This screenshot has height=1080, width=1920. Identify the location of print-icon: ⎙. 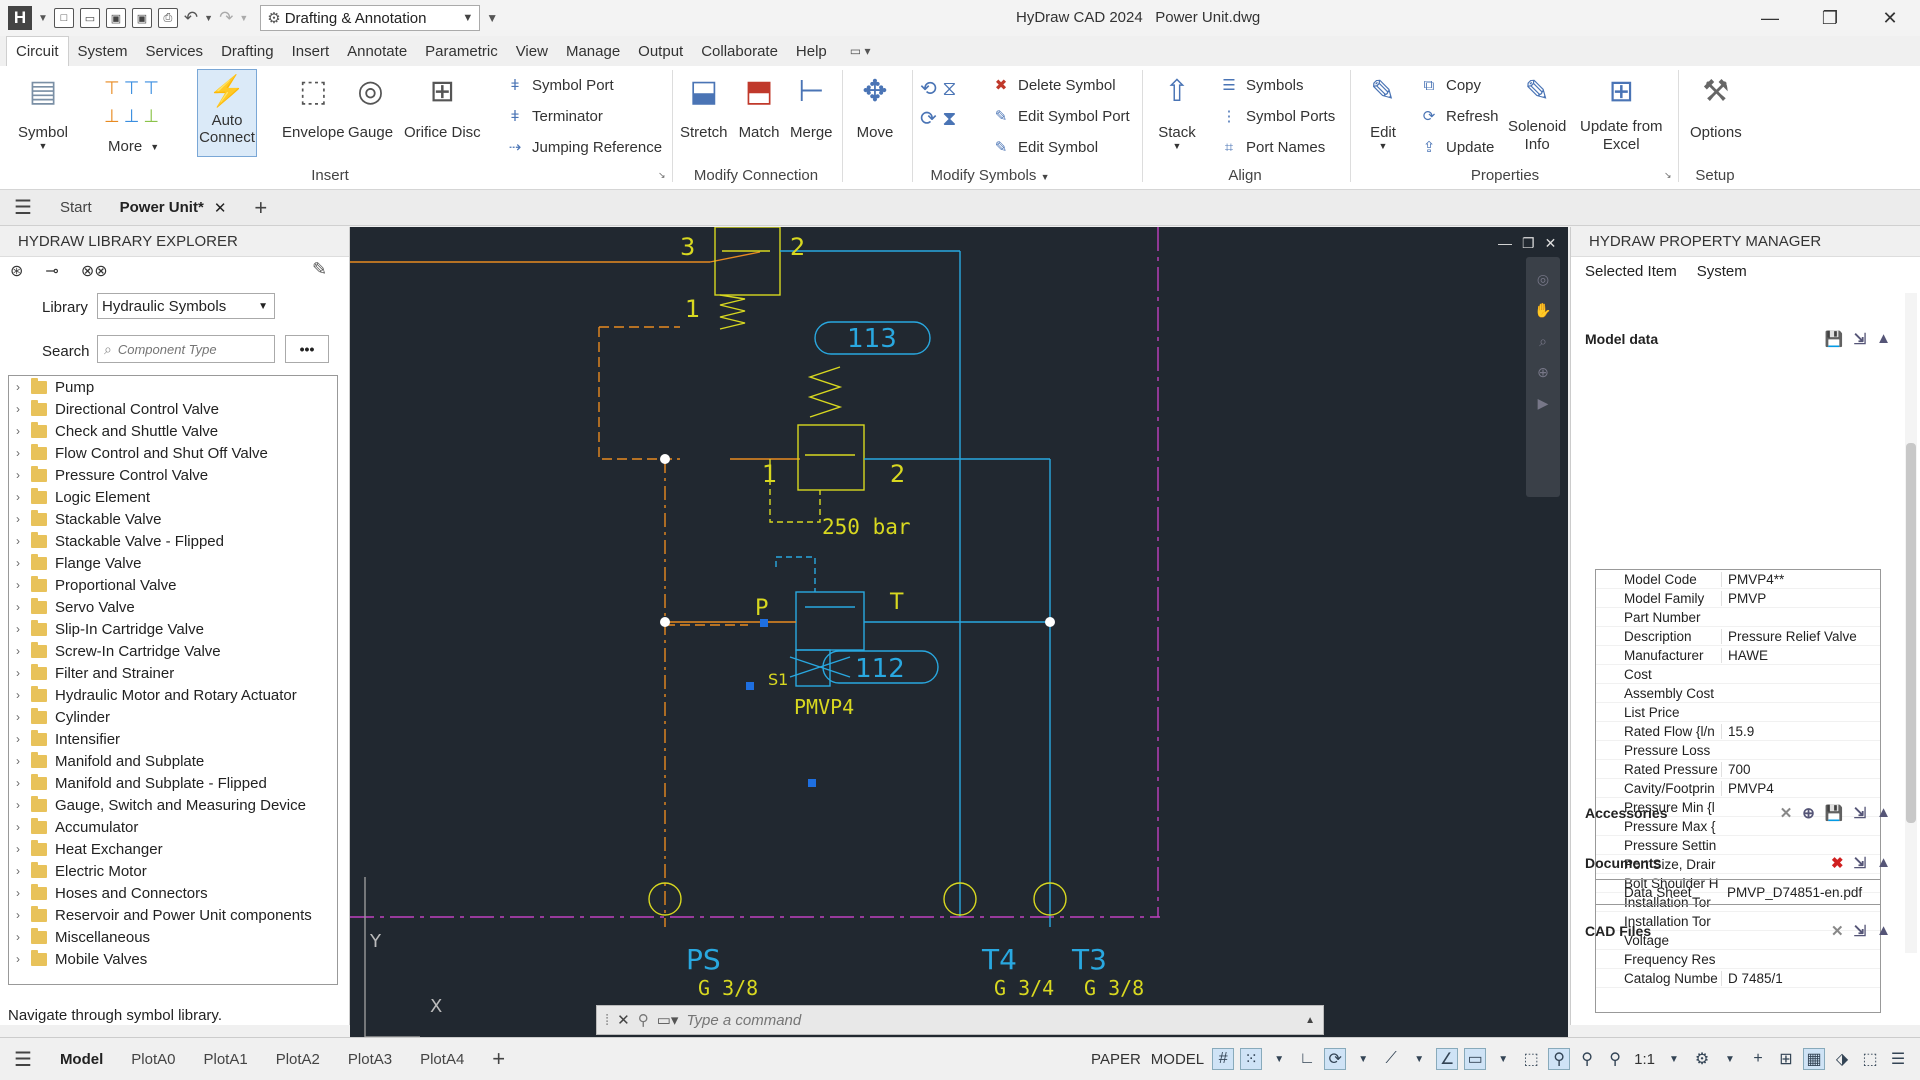
(167, 18).